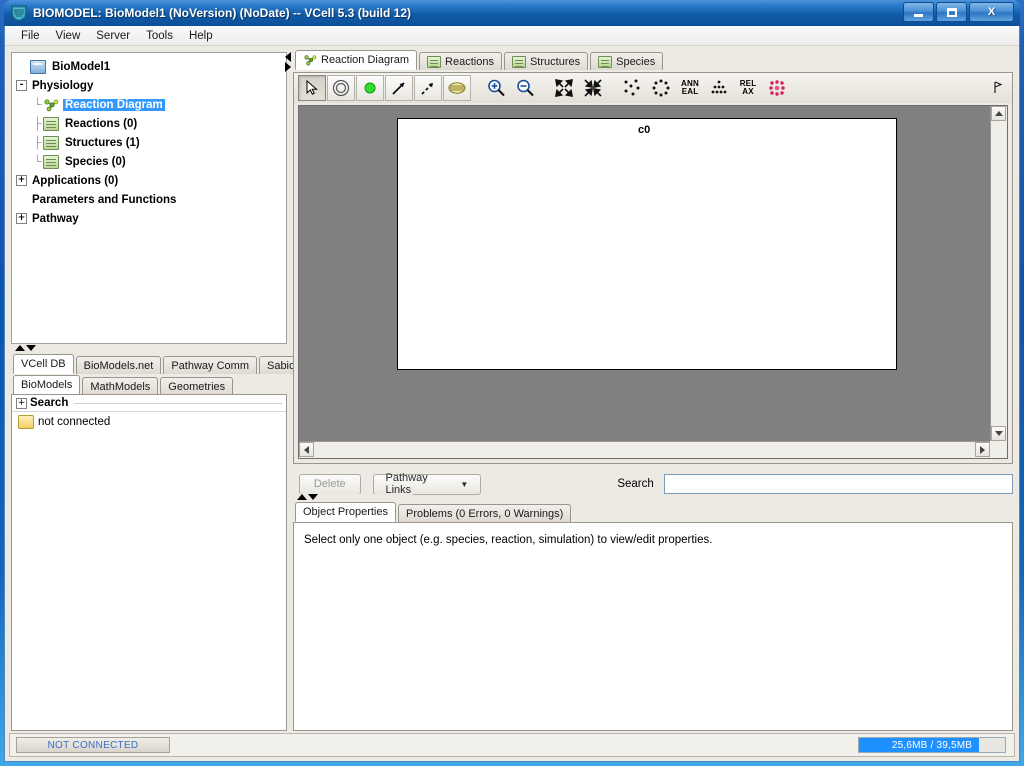 Image resolution: width=1024 pixels, height=766 pixels. I want to click on database-search-node: + Search, so click(149, 403).